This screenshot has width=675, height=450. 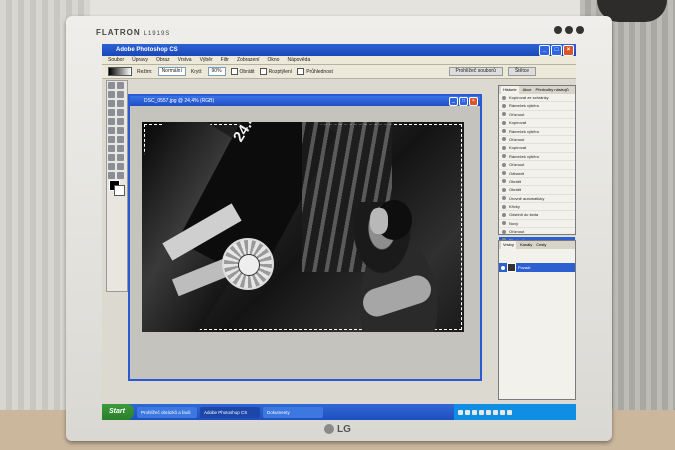 I want to click on tab-file-browser: Prohlížeč souborů, so click(x=475, y=71).